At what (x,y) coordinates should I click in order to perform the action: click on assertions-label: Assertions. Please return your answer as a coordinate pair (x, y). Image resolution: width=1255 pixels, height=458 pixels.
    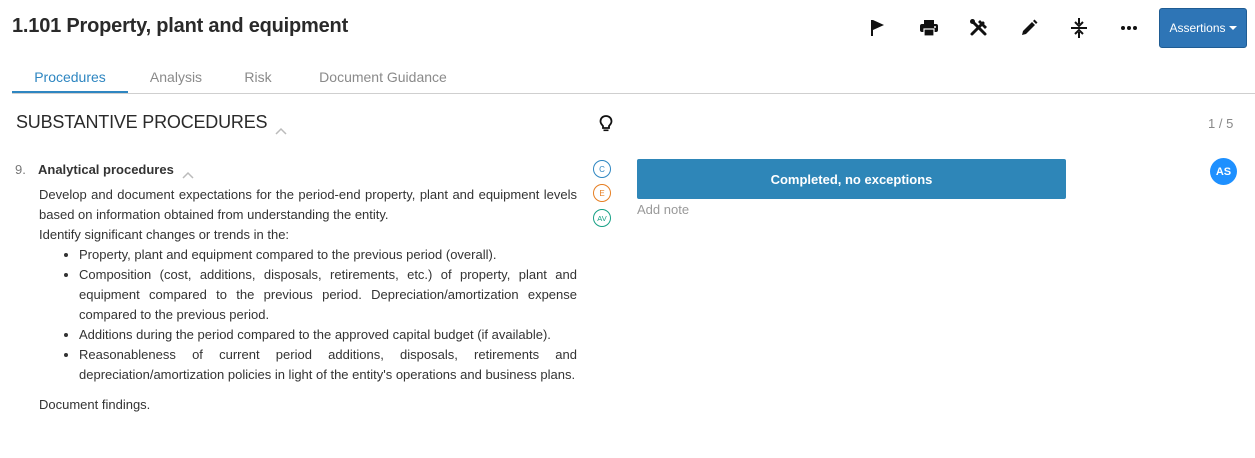
    Looking at the image, I should click on (1197, 28).